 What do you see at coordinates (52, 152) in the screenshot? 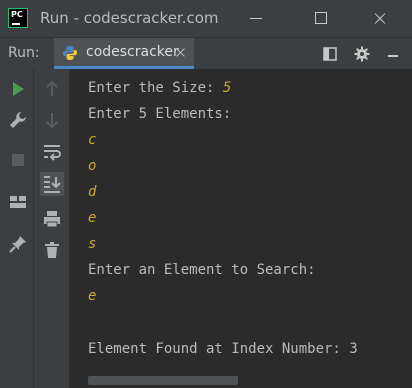
I see `soft-wrap-icon` at bounding box center [52, 152].